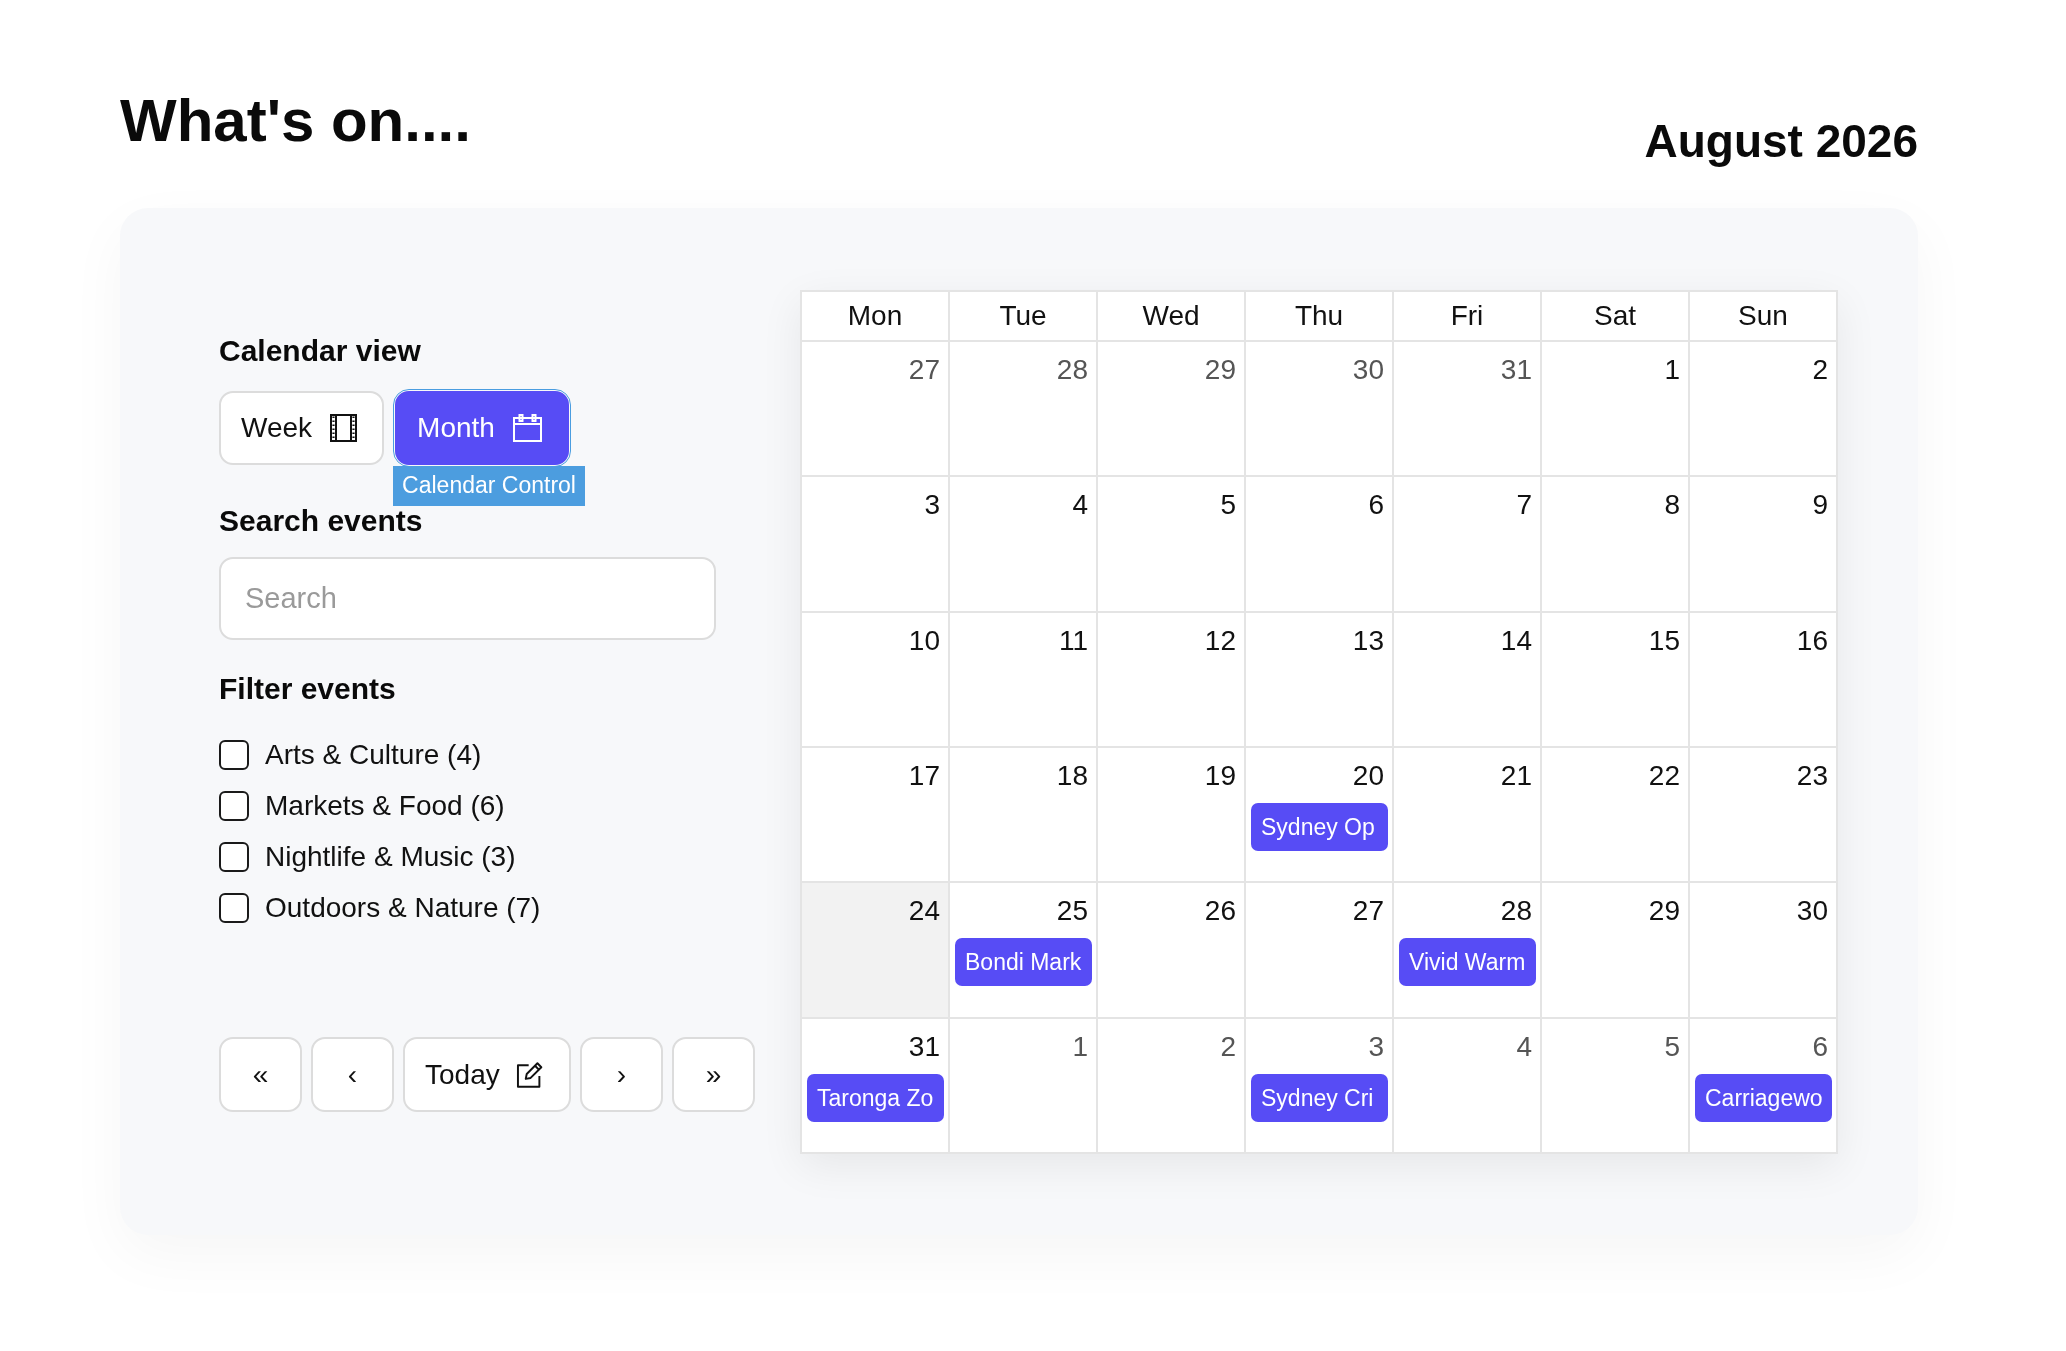  Describe the element at coordinates (403, 907) in the screenshot. I see `filter-label: Outdoors & Nature (7)` at that location.